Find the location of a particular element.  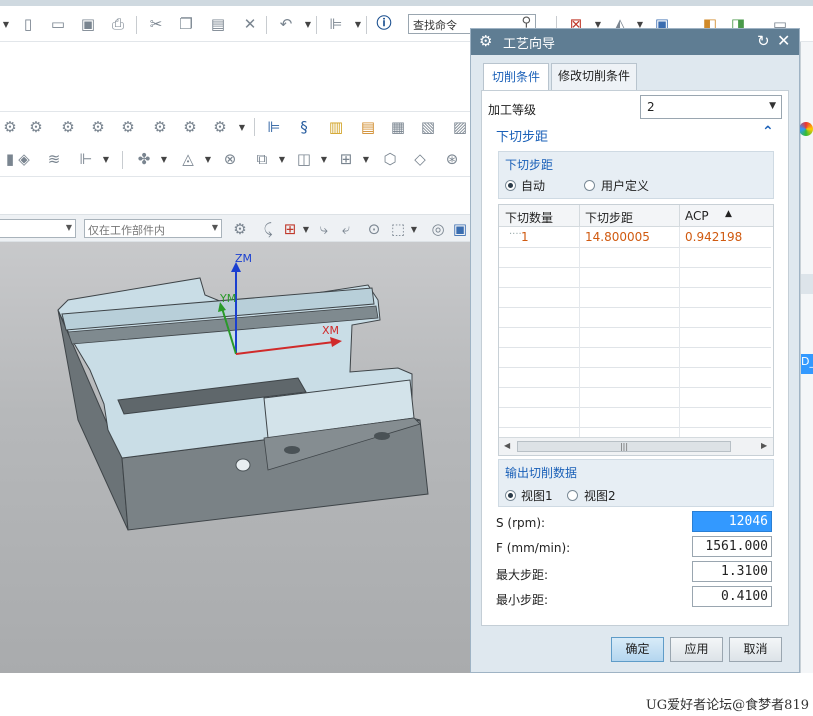

snap-icon-6: ⬚ is located at coordinates (398, 229).